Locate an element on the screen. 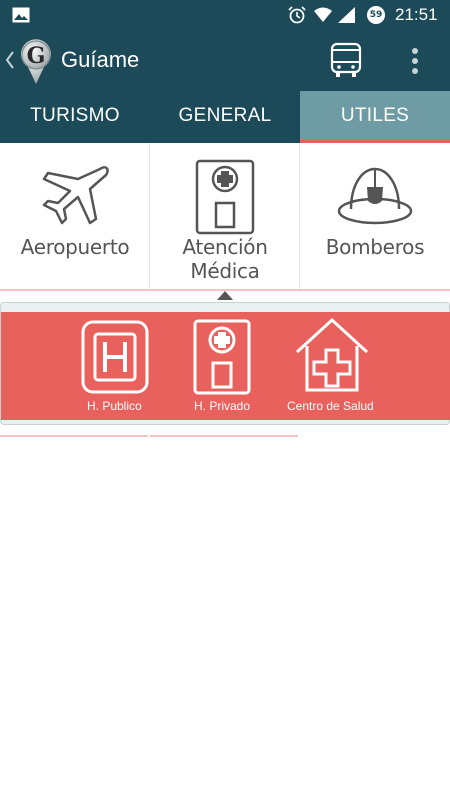  tab-general: GENERAL is located at coordinates (225, 117).